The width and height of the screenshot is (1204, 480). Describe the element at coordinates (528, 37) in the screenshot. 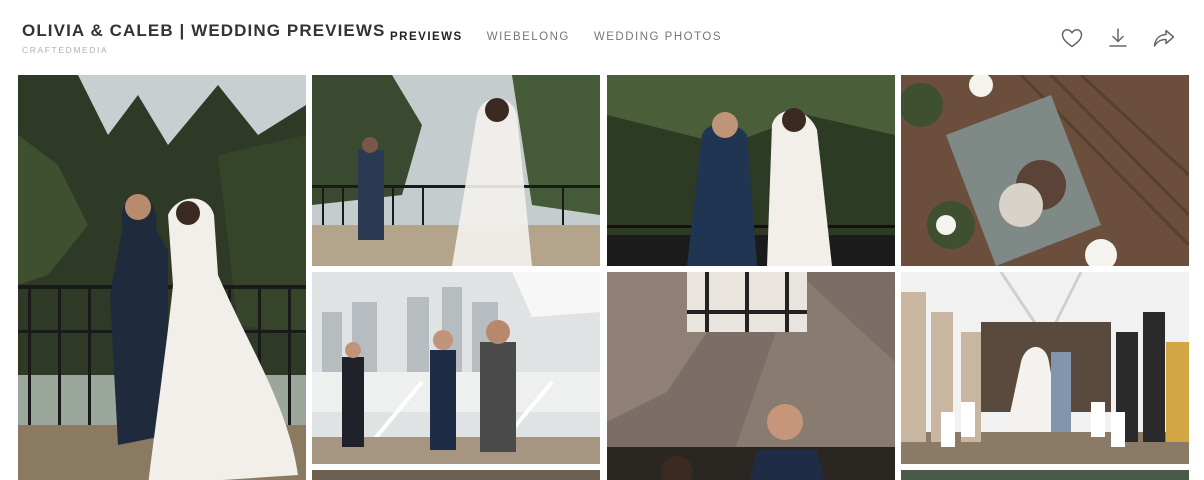

I see `nav-tab-wiebelong: WIEBELONG` at that location.